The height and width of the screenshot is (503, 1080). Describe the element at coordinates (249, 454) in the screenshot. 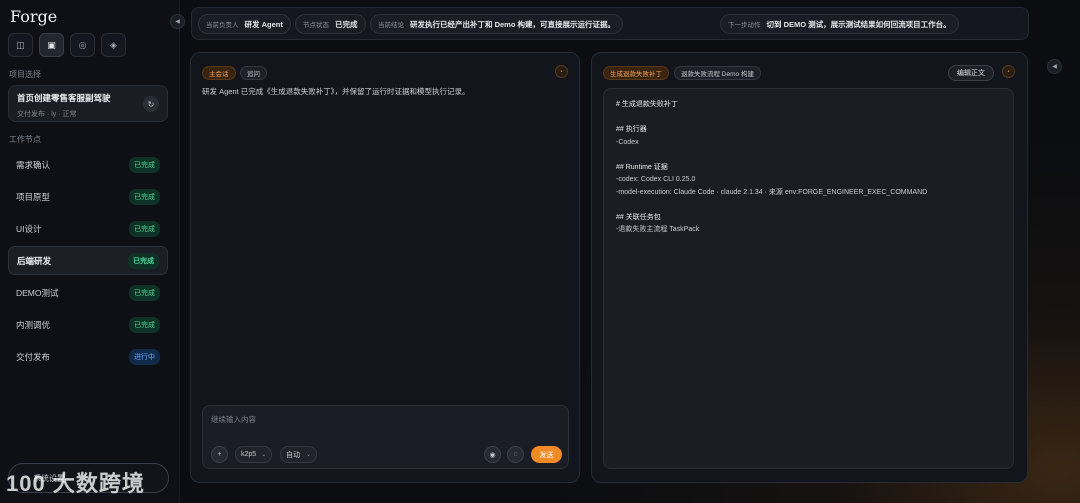

I see `model-value: k2p5` at that location.